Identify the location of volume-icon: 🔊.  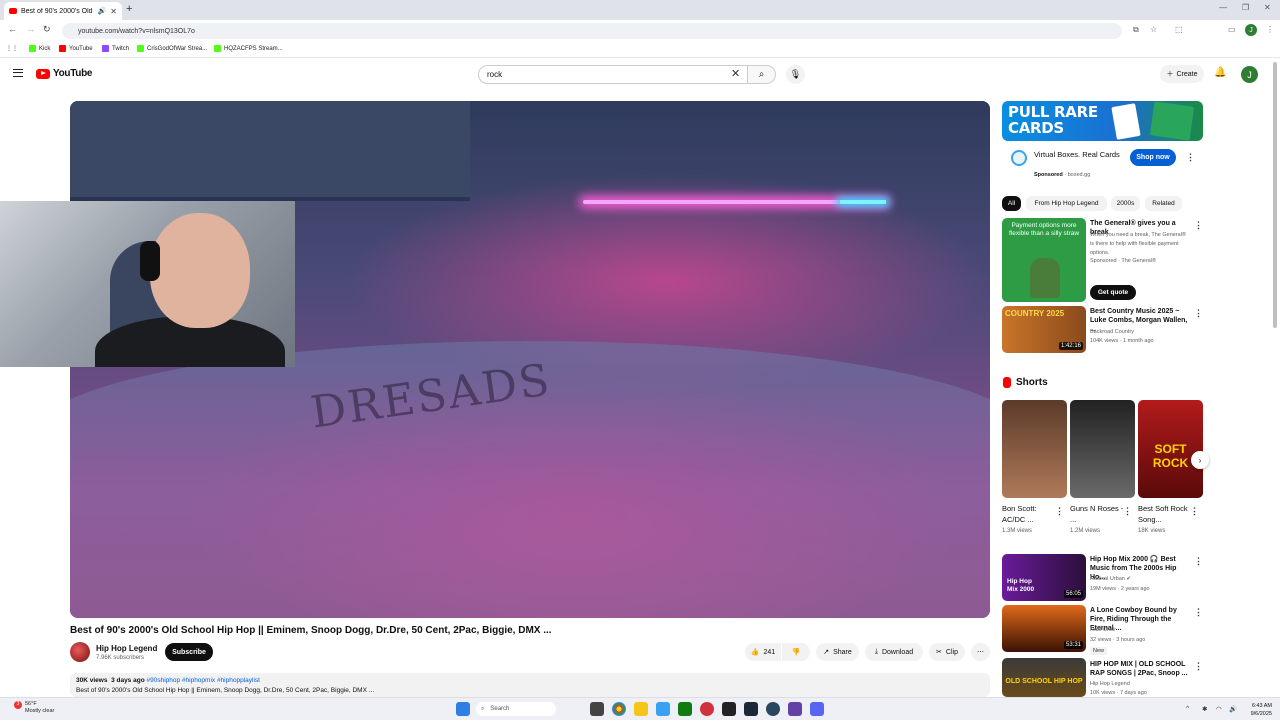
(1233, 709).